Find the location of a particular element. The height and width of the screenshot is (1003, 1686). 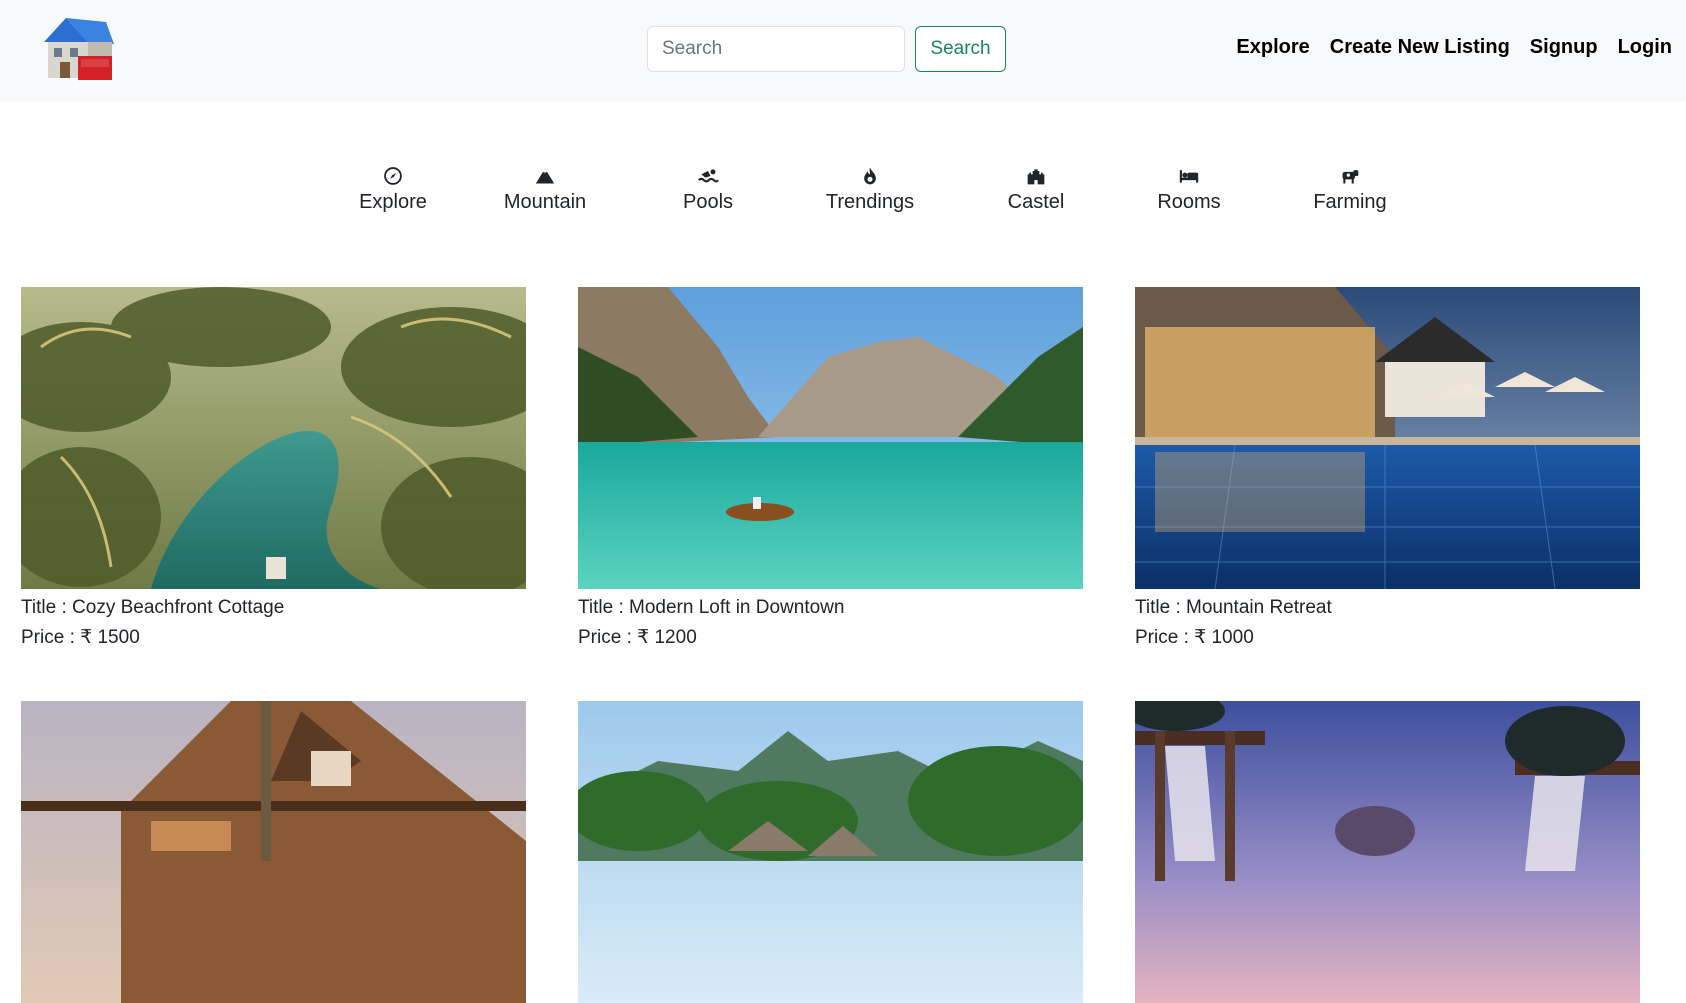

castle-icon is located at coordinates (1036, 177).